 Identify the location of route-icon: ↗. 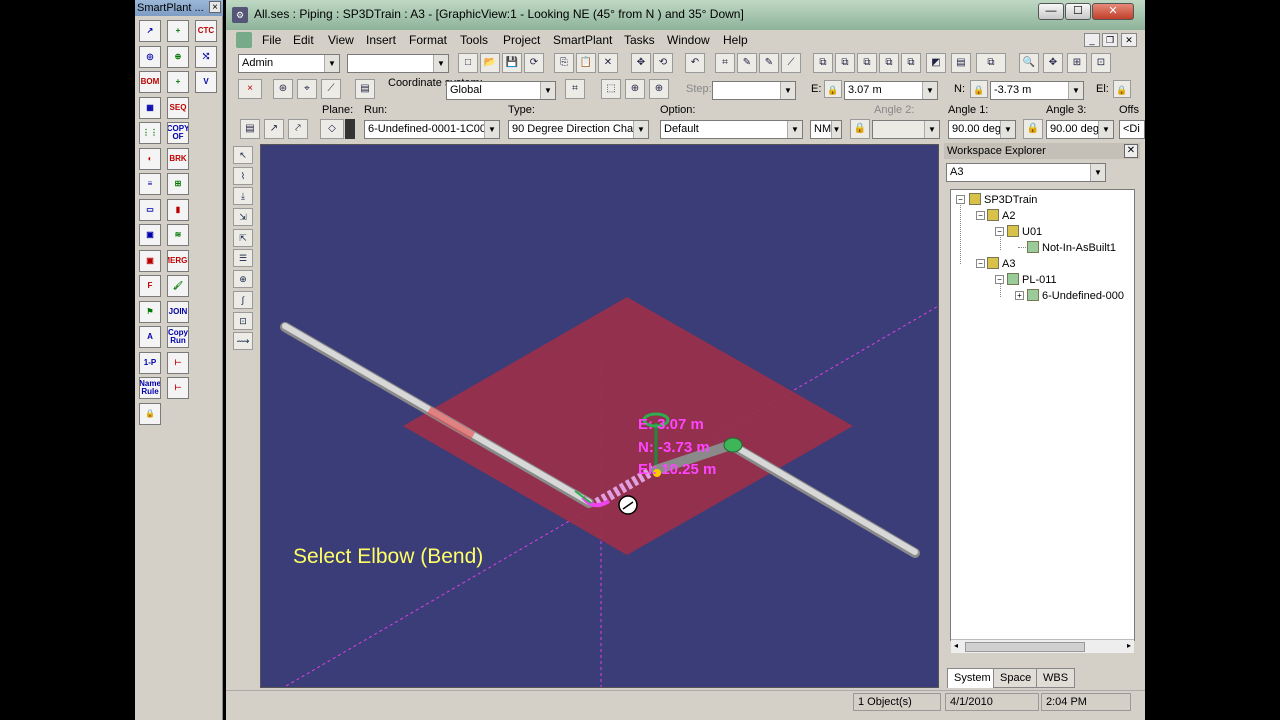
(274, 129).